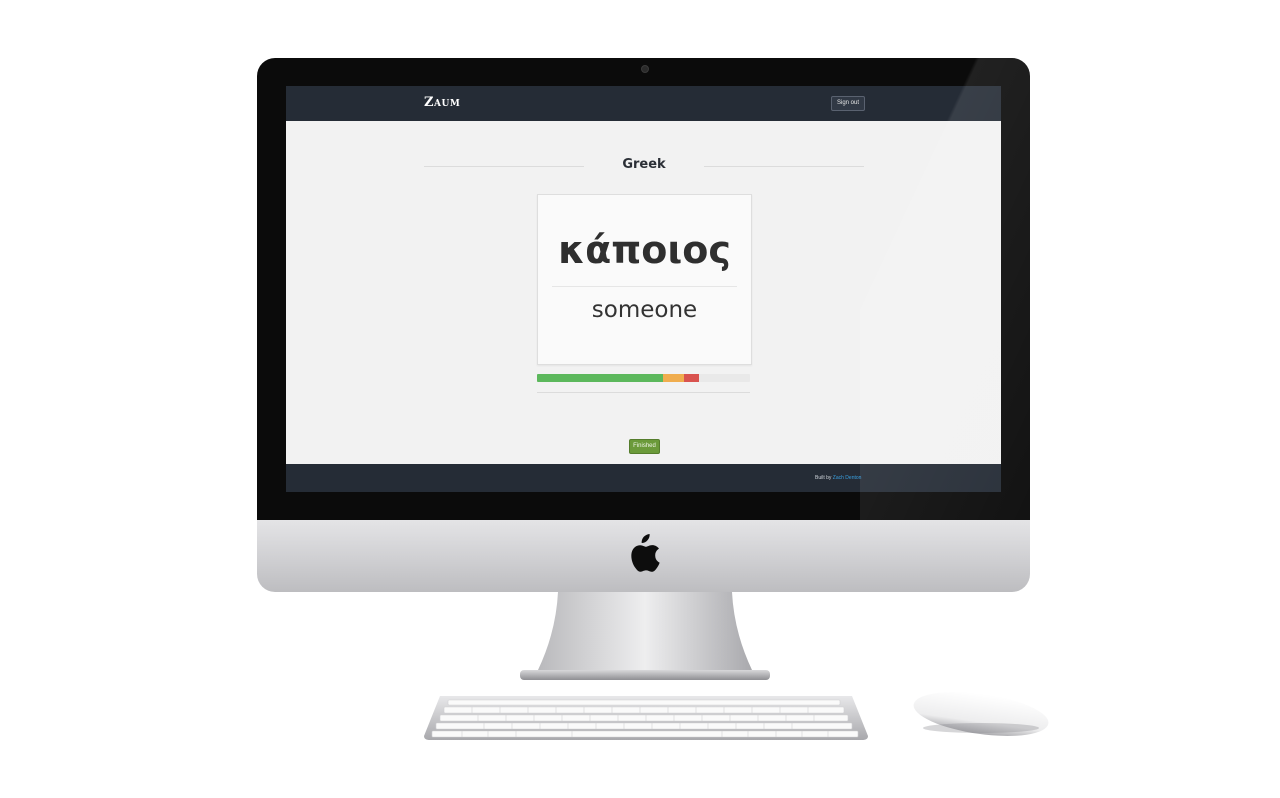 This screenshot has height=798, width=1280. I want to click on progress-segment-partial, so click(673, 378).